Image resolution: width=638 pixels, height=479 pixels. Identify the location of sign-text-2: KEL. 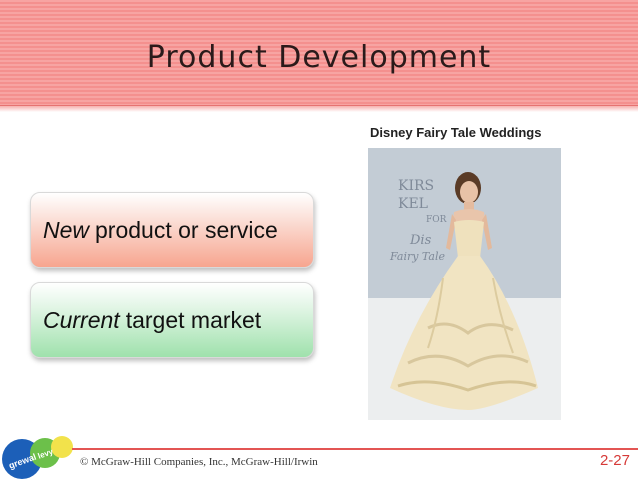
(413, 204).